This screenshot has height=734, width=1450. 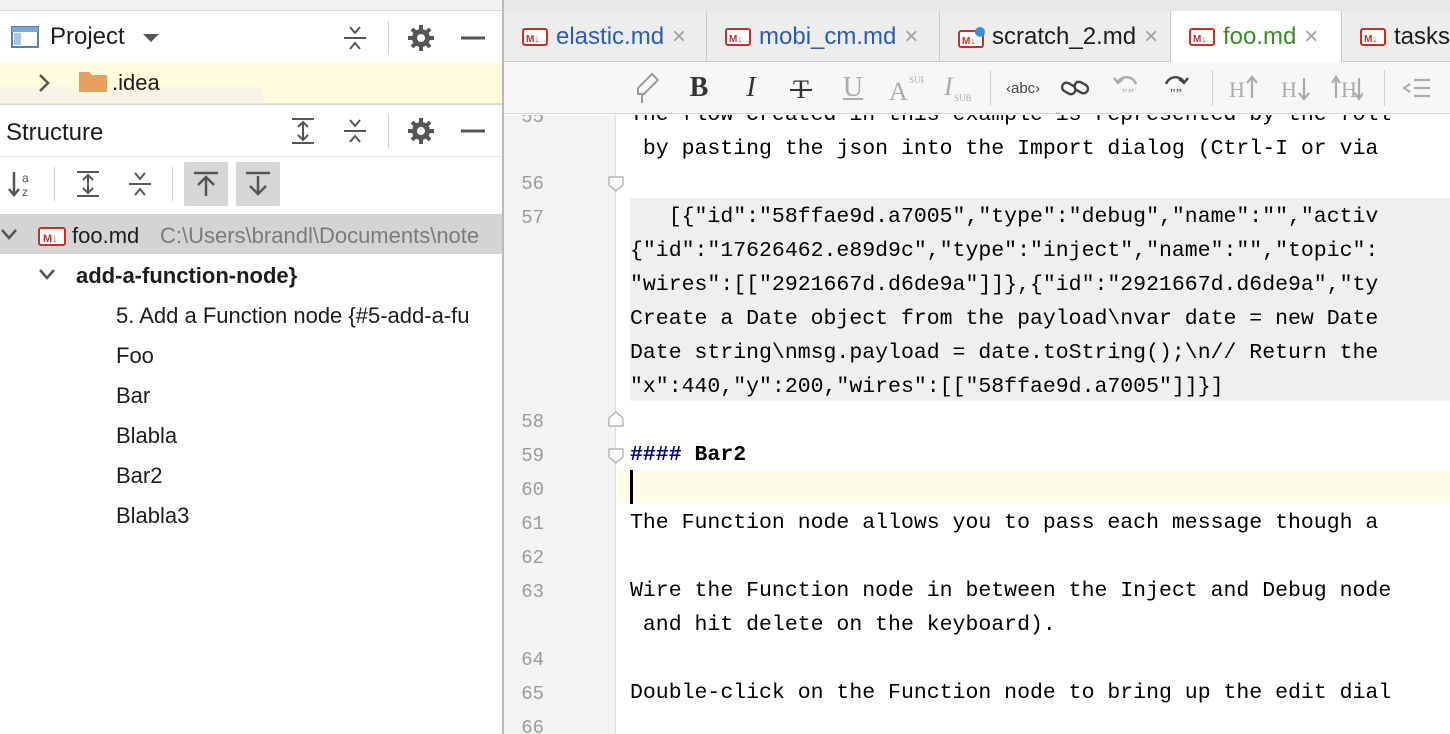 What do you see at coordinates (960, 88) in the screenshot?
I see `subscript-button: I SUB` at bounding box center [960, 88].